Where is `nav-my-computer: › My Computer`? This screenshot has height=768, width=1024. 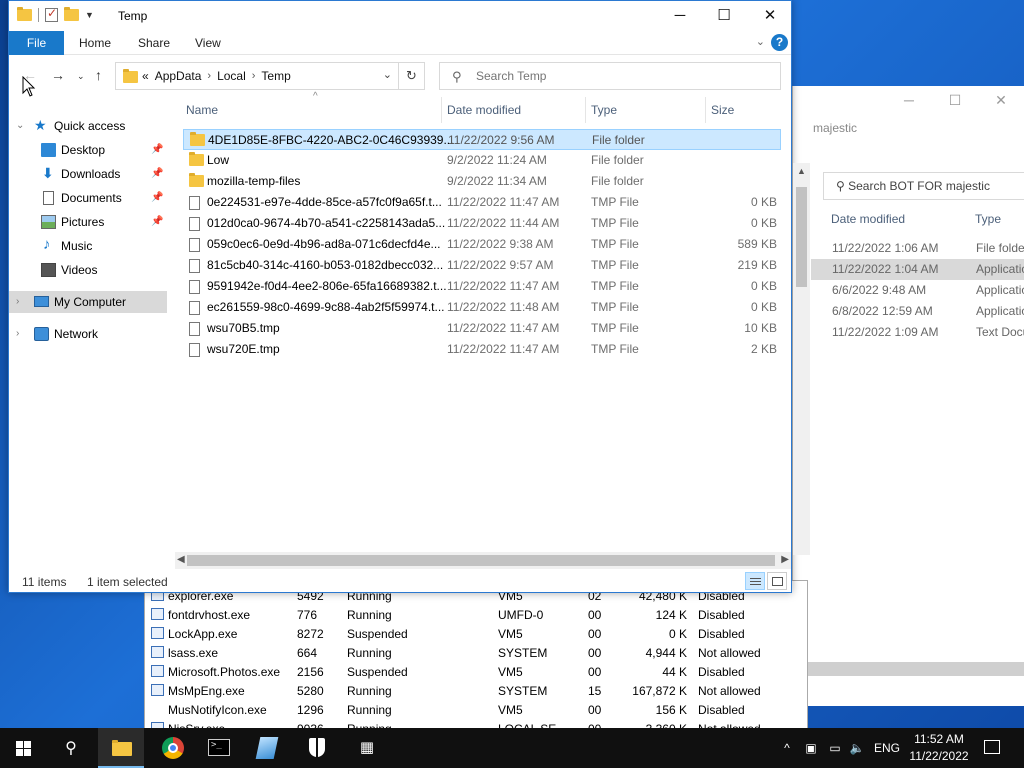
nav-my-computer: › My Computer is located at coordinates (88, 302).